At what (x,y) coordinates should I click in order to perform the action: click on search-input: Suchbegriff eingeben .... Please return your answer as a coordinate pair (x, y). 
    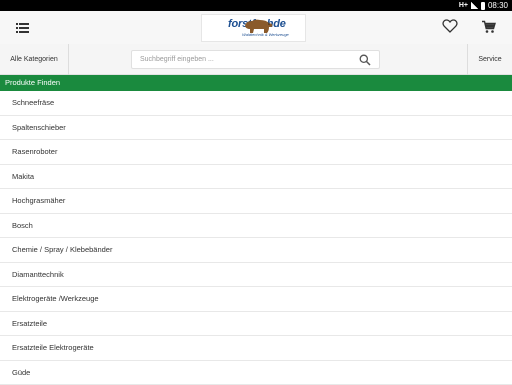
    Looking at the image, I should click on (255, 59).